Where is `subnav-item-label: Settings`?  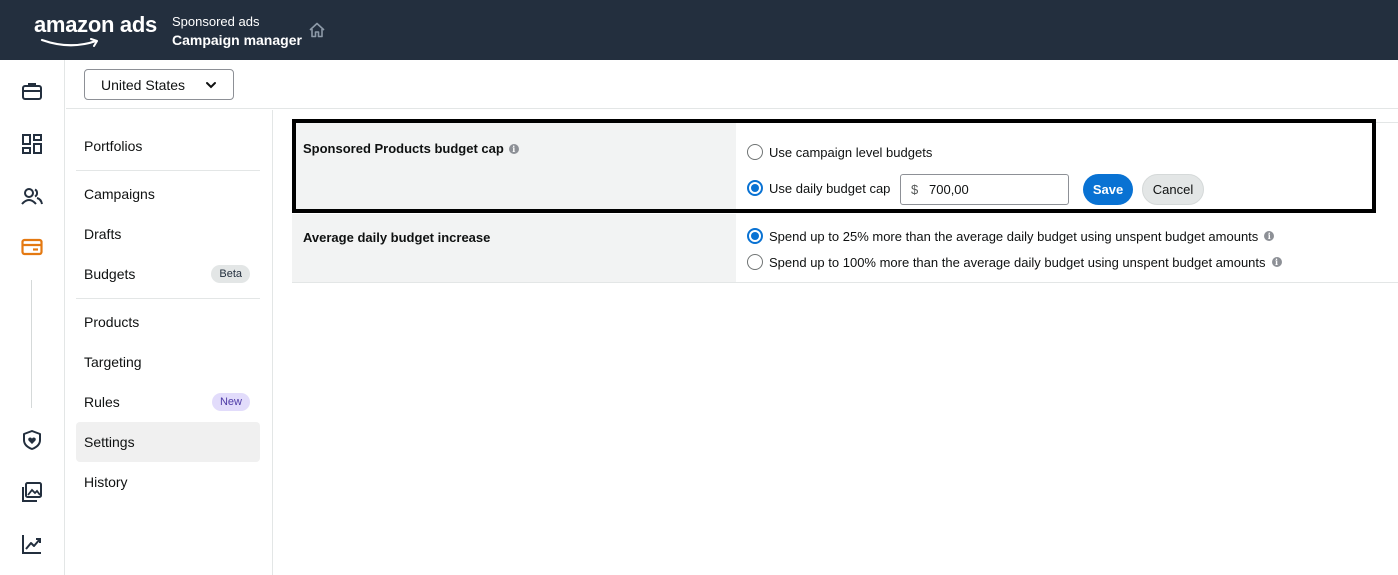
subnav-item-label: Settings is located at coordinates (109, 442).